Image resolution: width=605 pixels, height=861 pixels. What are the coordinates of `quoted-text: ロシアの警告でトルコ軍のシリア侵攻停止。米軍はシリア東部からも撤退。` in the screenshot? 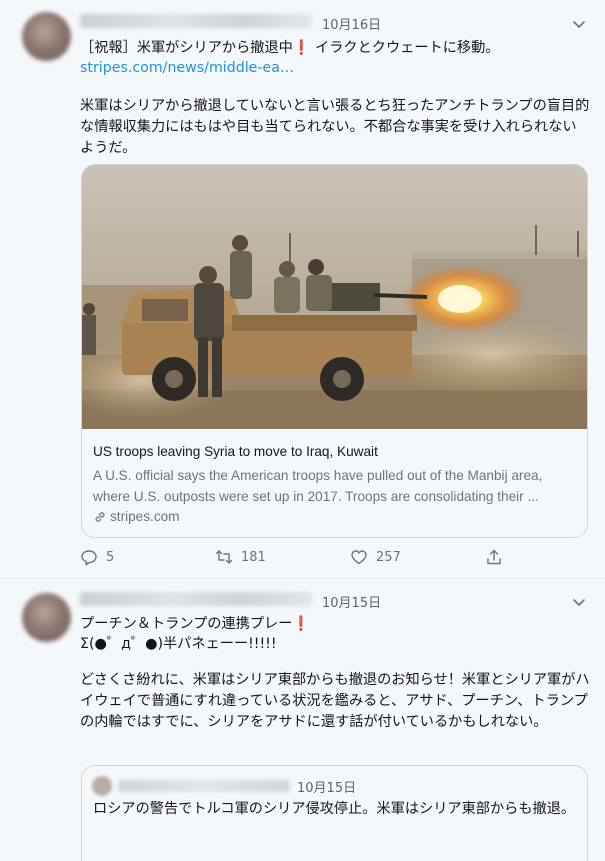 It's located at (334, 809).